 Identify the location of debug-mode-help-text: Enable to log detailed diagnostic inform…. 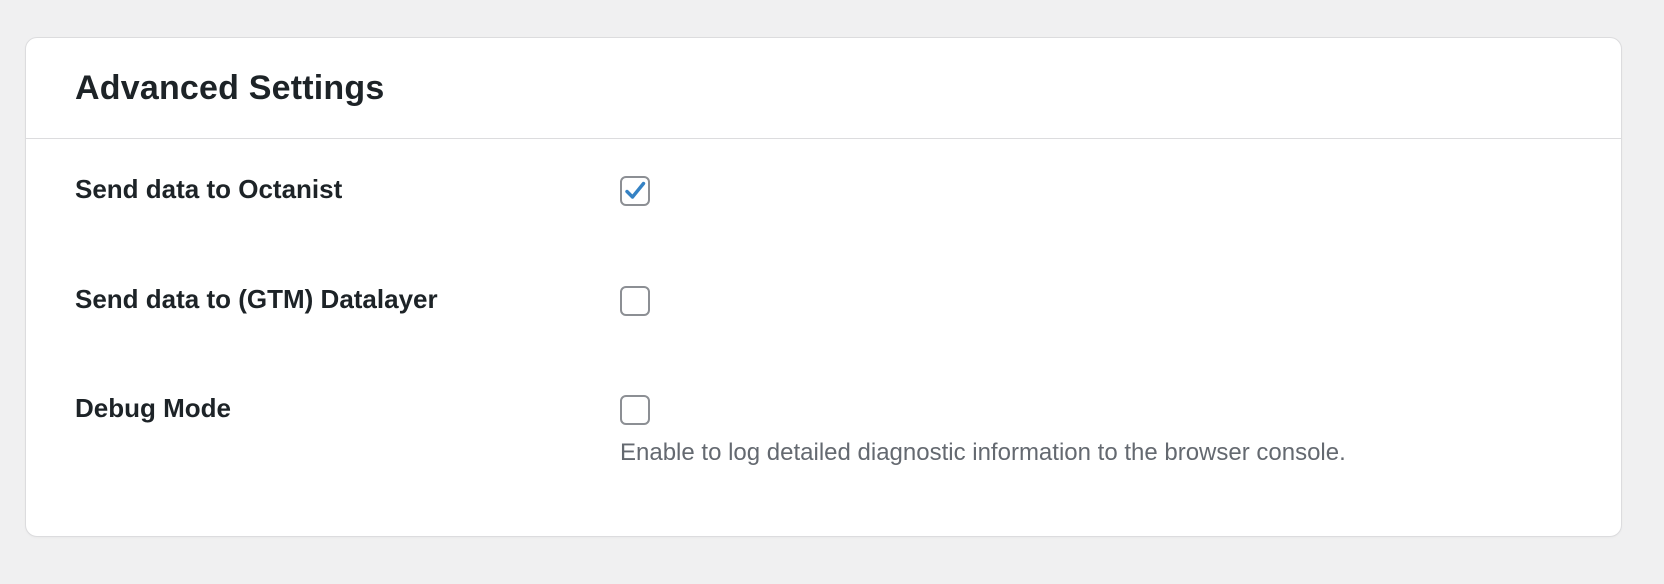
(983, 452).